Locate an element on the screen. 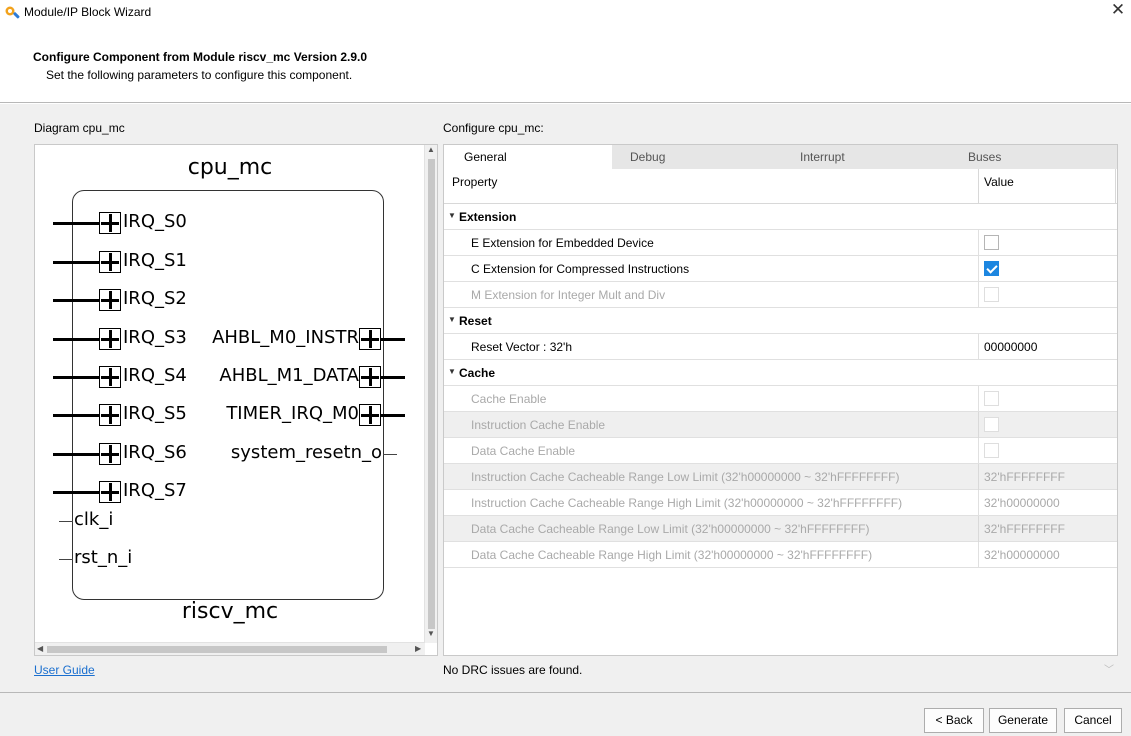  row-m-extension: M Extension for Integer Mult and Div is located at coordinates (780, 295).